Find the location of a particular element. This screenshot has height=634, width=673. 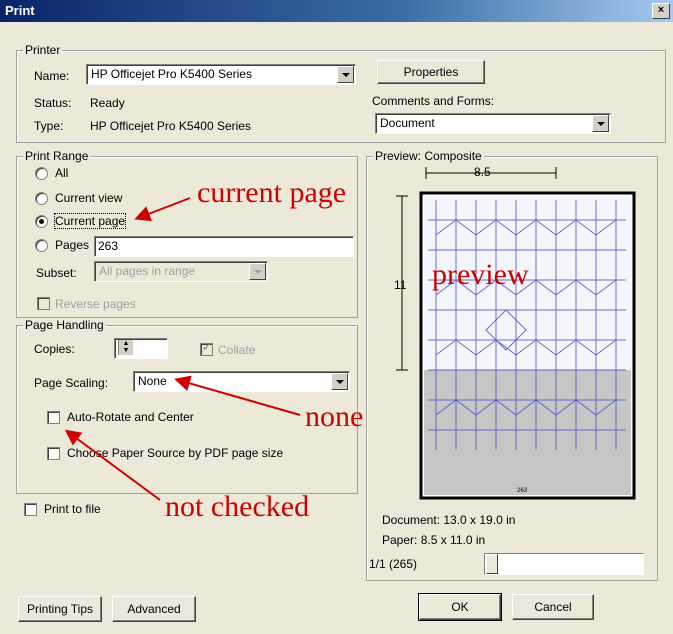

annotation-arrow-not-checked is located at coordinates (112, 465).